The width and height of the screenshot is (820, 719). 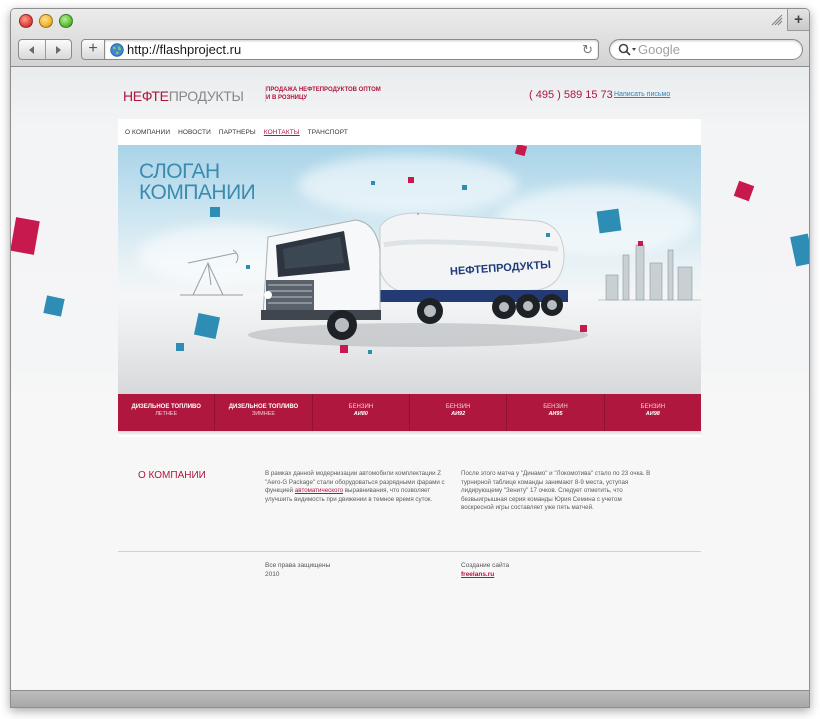 I want to click on nav-item-news: НОВОСТИ, so click(x=194, y=132).